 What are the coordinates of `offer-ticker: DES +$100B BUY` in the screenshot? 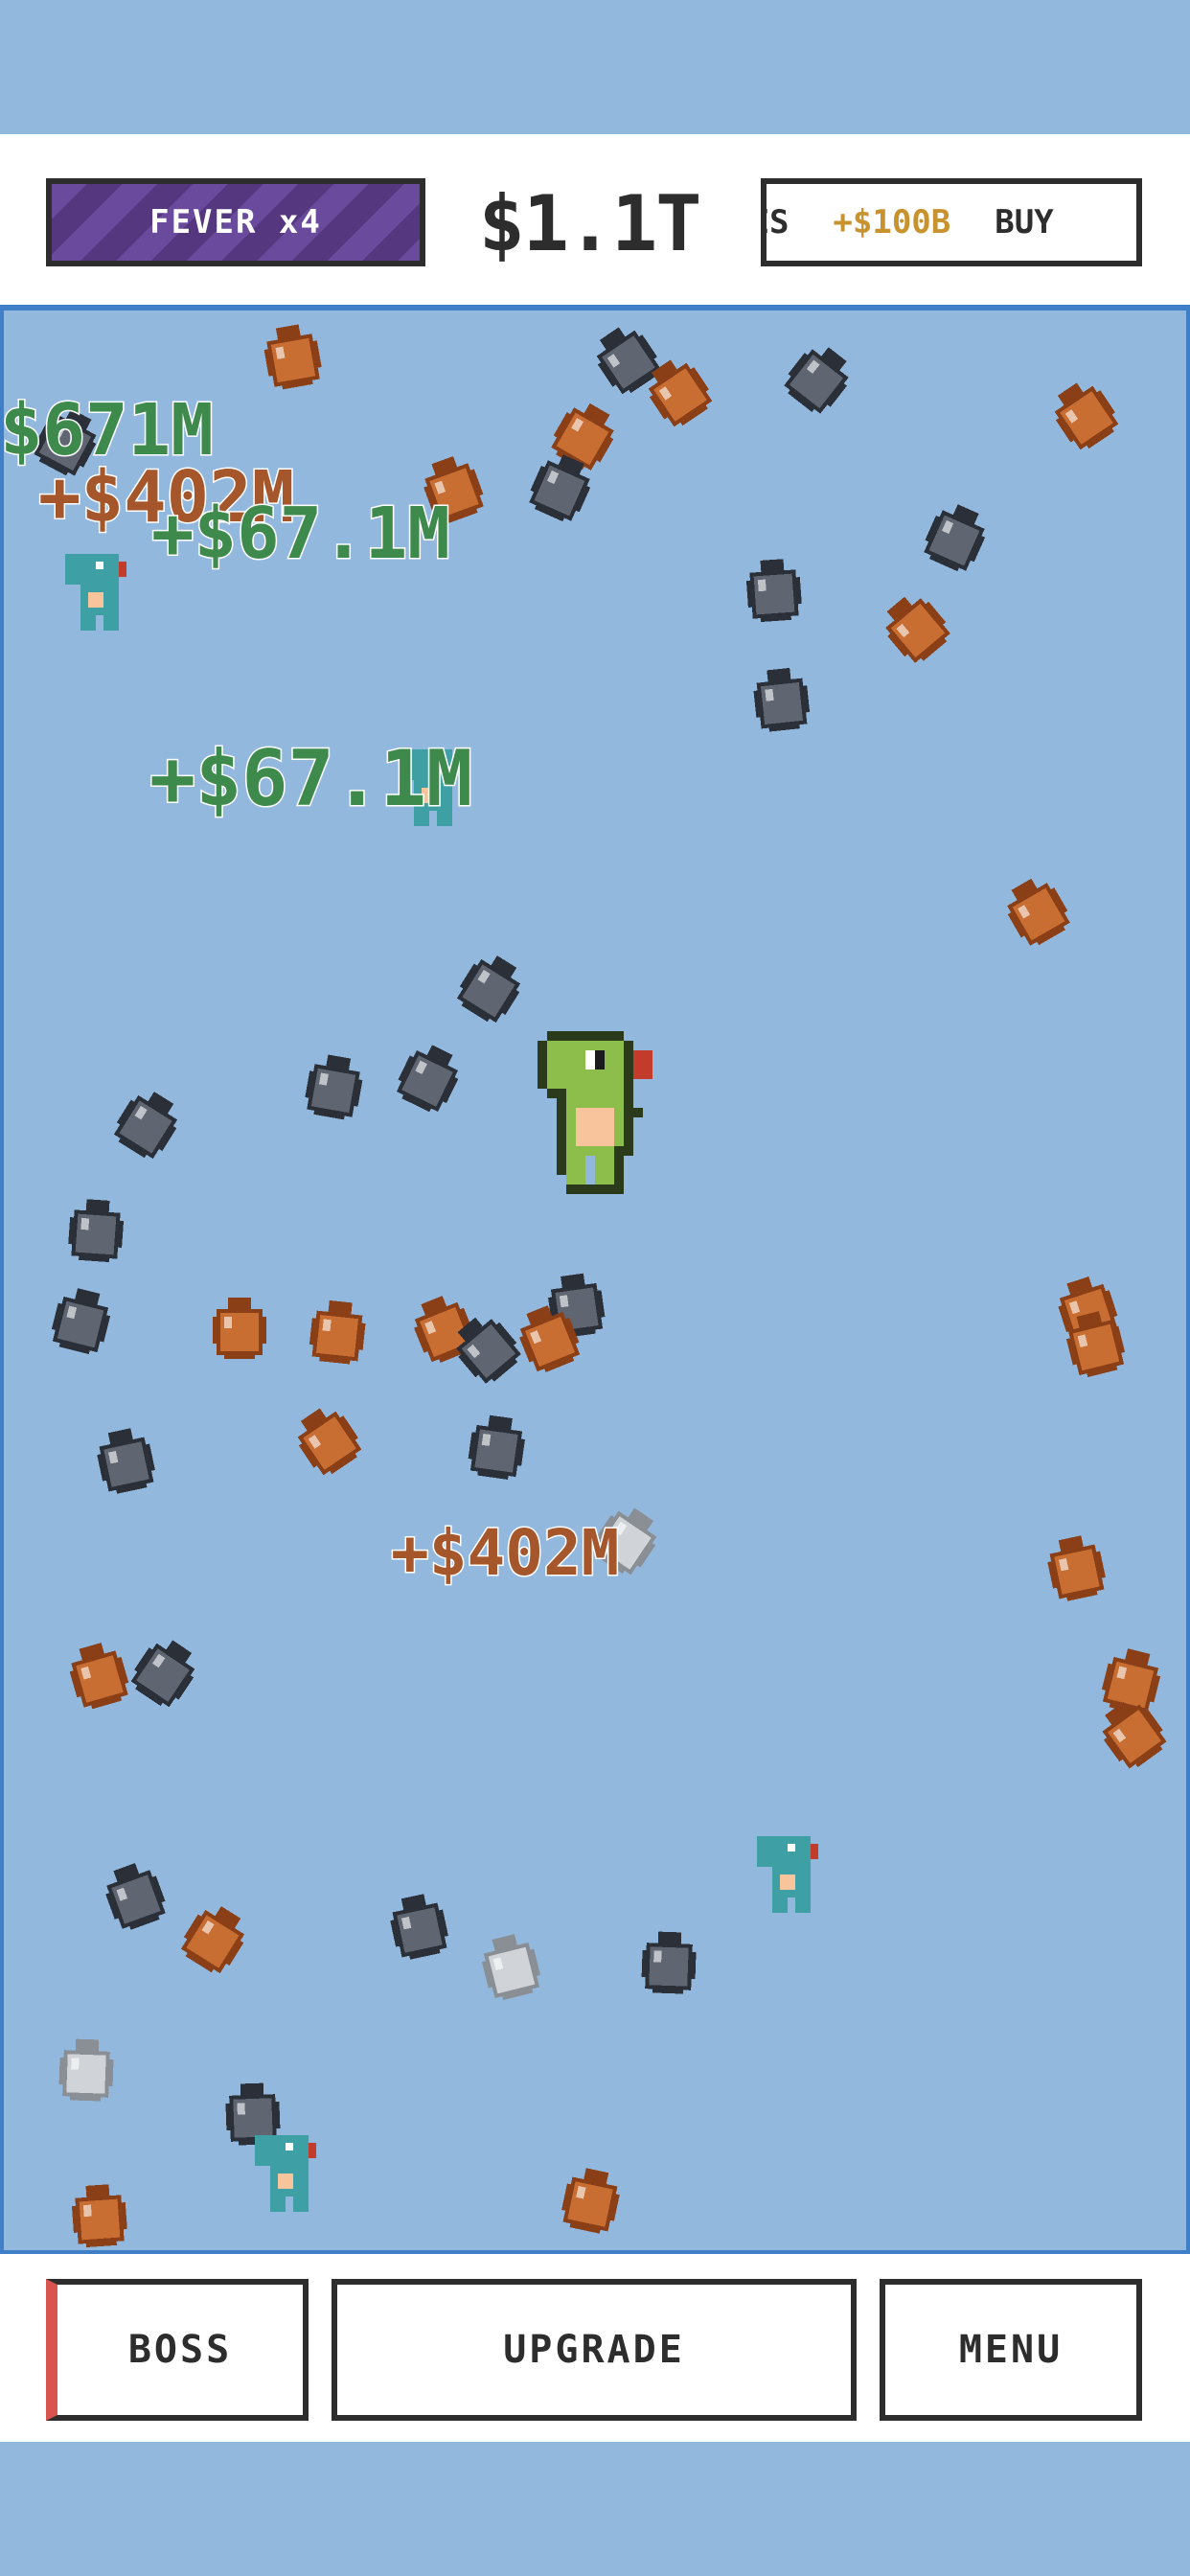 It's located at (952, 222).